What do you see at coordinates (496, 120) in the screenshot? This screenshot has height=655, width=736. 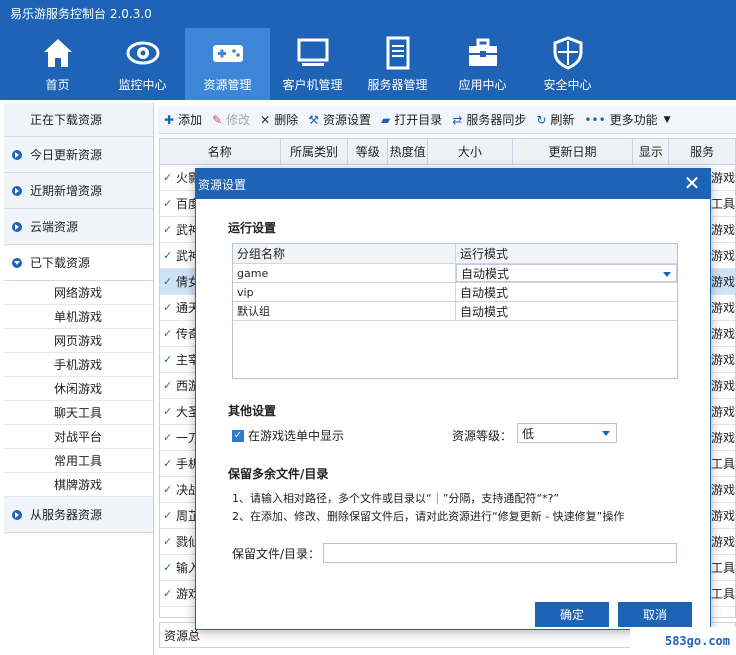 I see `server-sync-label: 服务器同步` at bounding box center [496, 120].